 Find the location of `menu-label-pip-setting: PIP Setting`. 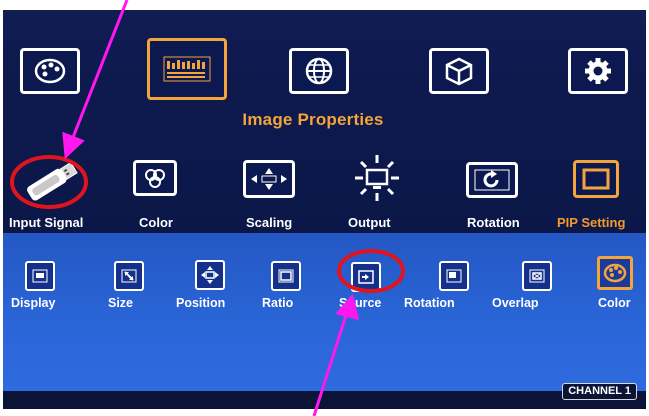

menu-label-pip-setting: PIP Setting is located at coordinates (591, 222).